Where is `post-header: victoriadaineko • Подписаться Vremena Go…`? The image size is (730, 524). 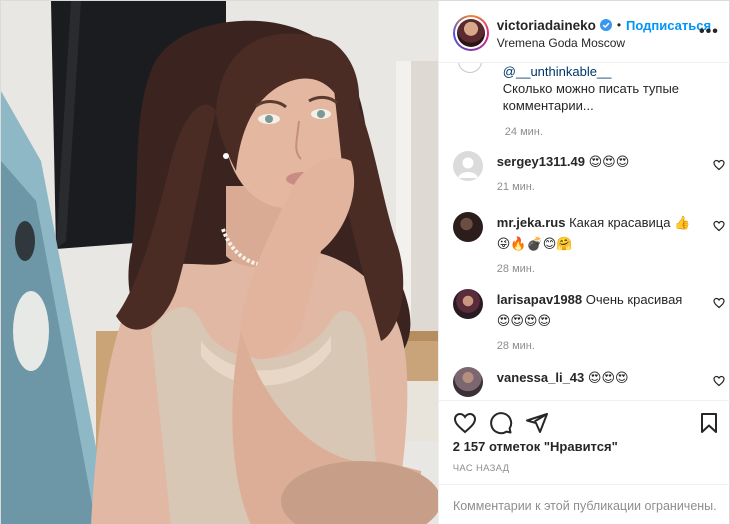
post-header: victoriadaineko • Подписаться Vremena Go… is located at coordinates (584, 32).